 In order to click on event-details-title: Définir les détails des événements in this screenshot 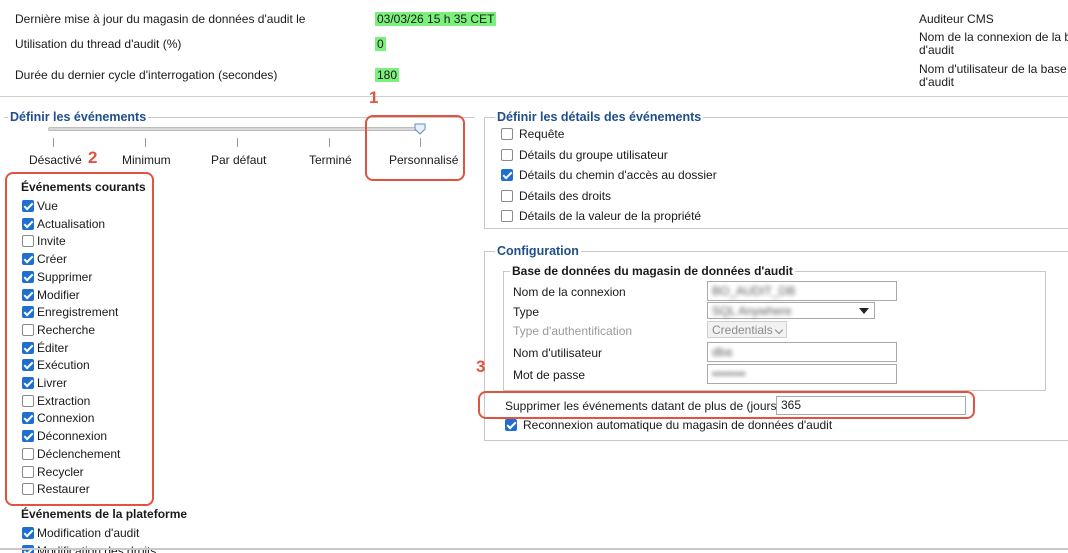, I will do `click(599, 117)`.